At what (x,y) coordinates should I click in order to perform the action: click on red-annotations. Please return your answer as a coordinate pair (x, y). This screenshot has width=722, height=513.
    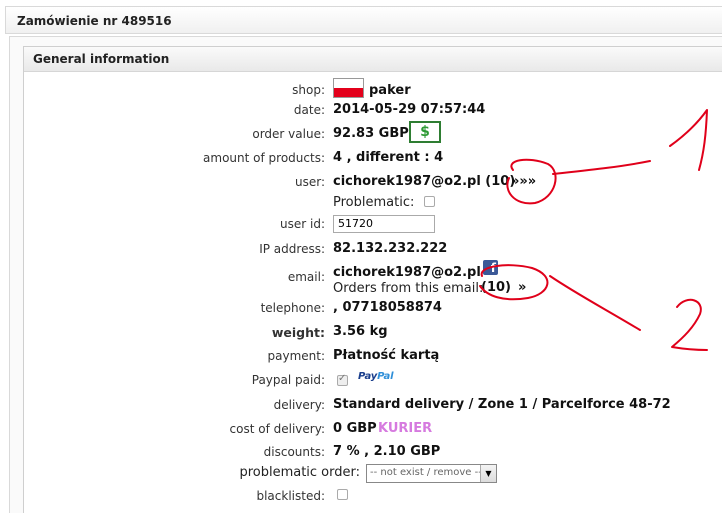
    Looking at the image, I should click on (593, 230).